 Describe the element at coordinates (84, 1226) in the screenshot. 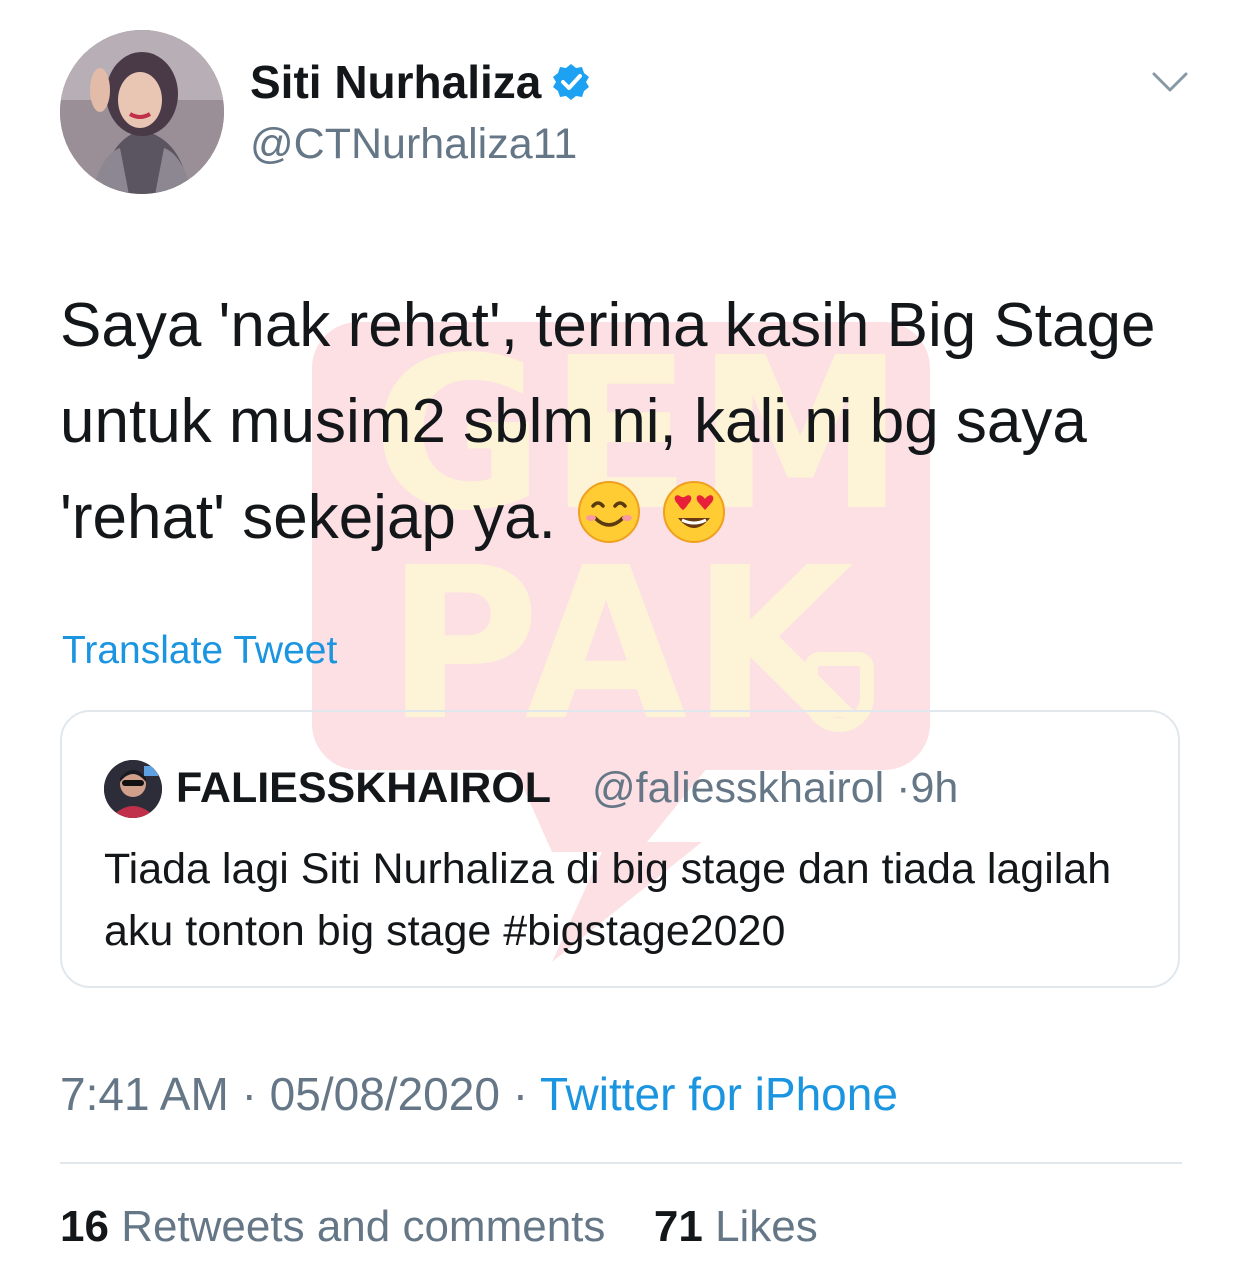

I see `retweets-count: 16` at that location.